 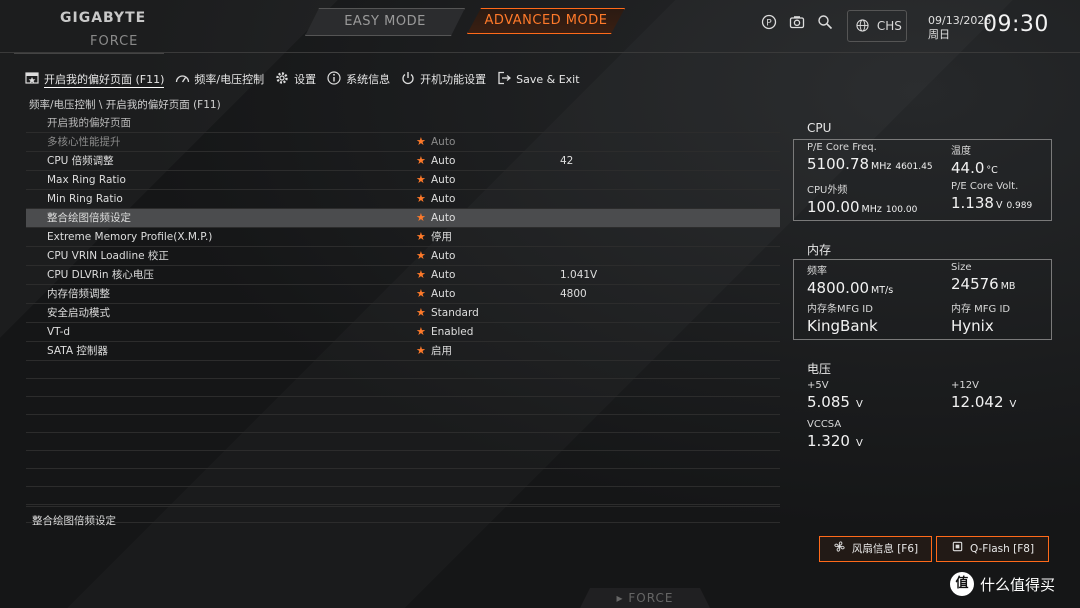 I want to click on setting-name: Max Ring Ratio, so click(x=86, y=180).